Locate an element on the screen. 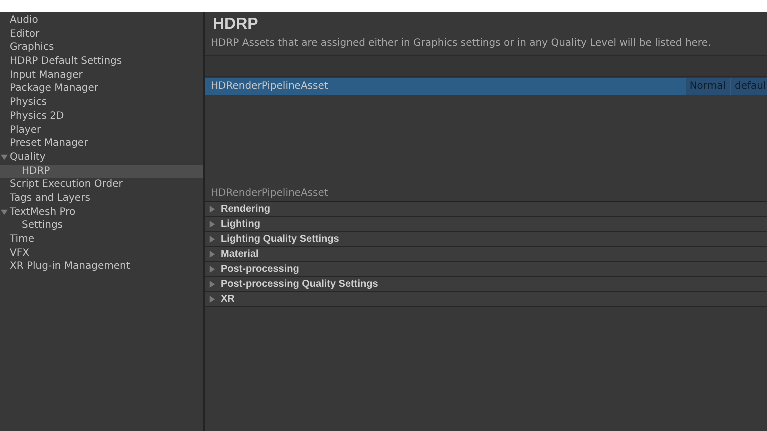 The image size is (767, 431). sidebar-item: Audio is located at coordinates (101, 21).